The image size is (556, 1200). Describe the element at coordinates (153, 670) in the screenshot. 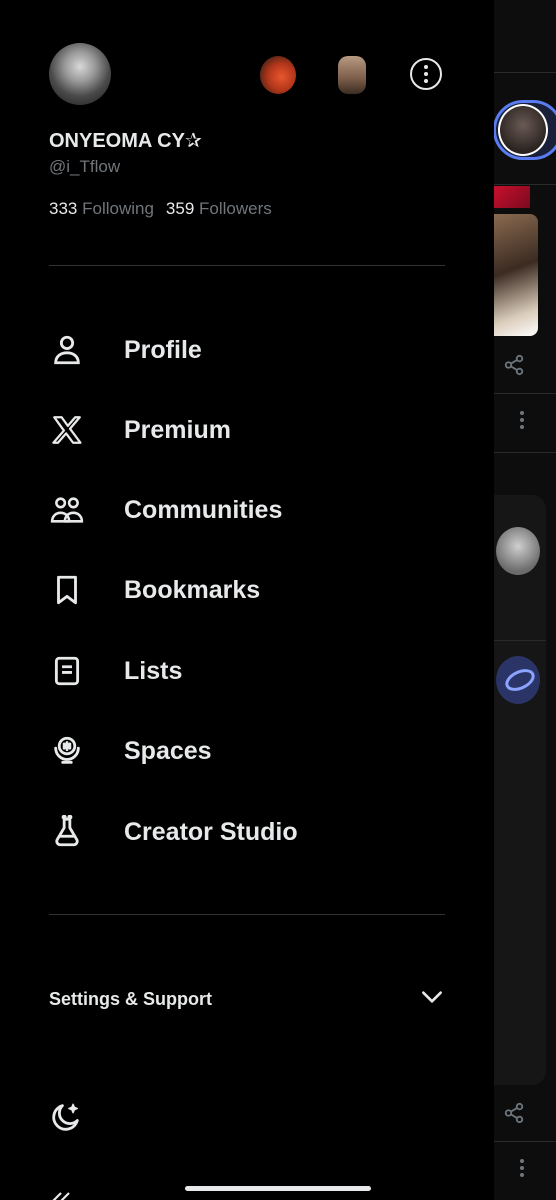

I see `menu-label: Lists` at that location.